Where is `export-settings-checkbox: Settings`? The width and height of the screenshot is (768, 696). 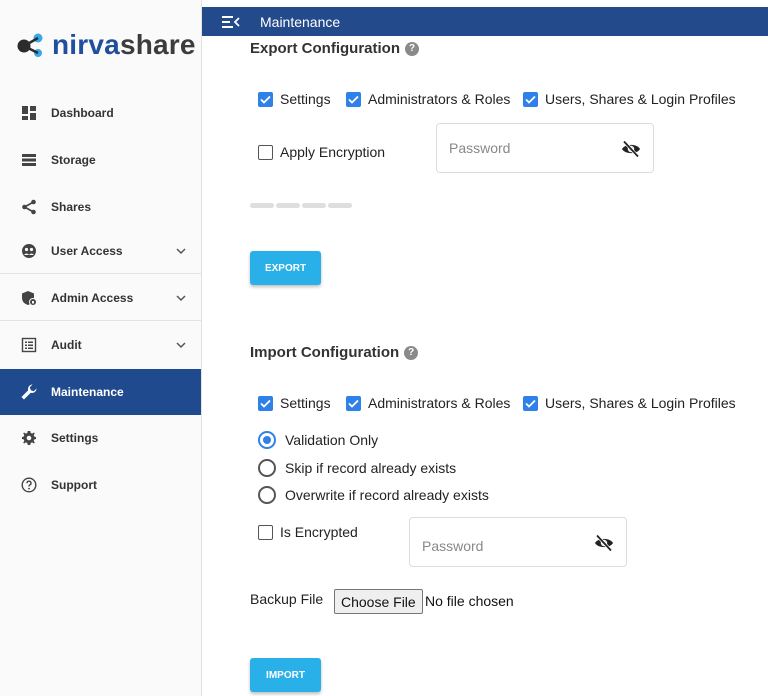 export-settings-checkbox: Settings is located at coordinates (294, 99).